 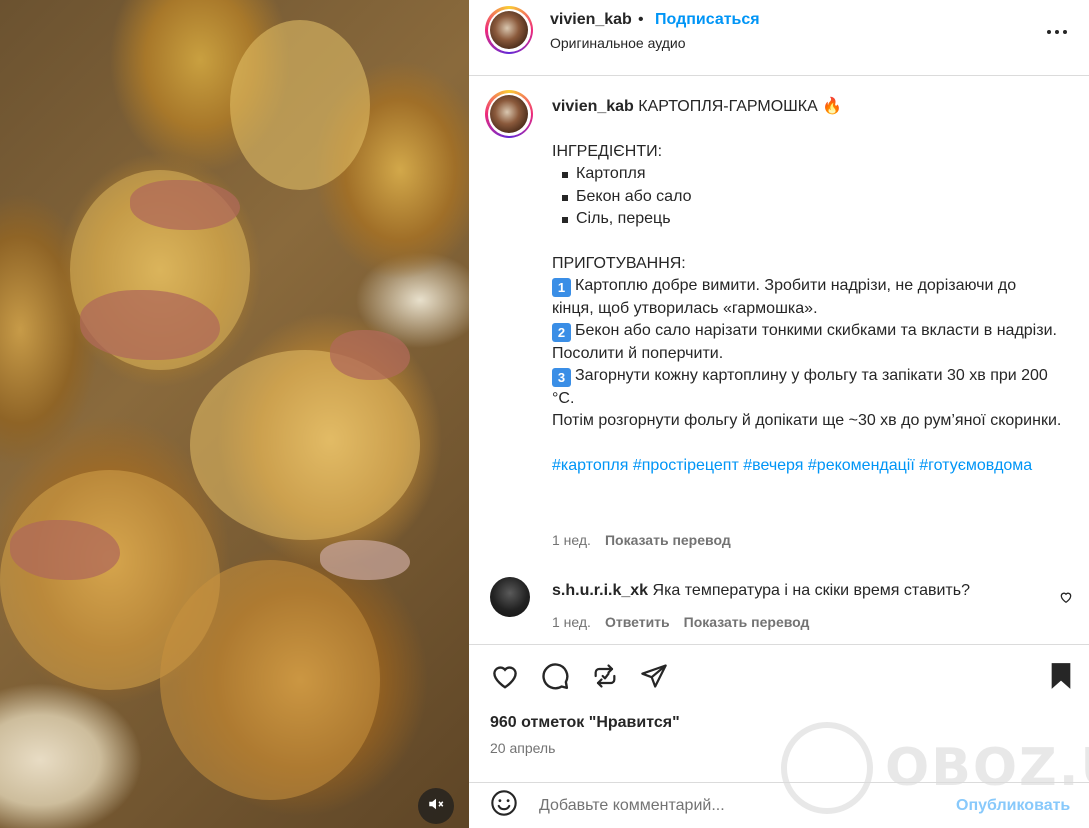 What do you see at coordinates (509, 114) in the screenshot?
I see `caption-avatar` at bounding box center [509, 114].